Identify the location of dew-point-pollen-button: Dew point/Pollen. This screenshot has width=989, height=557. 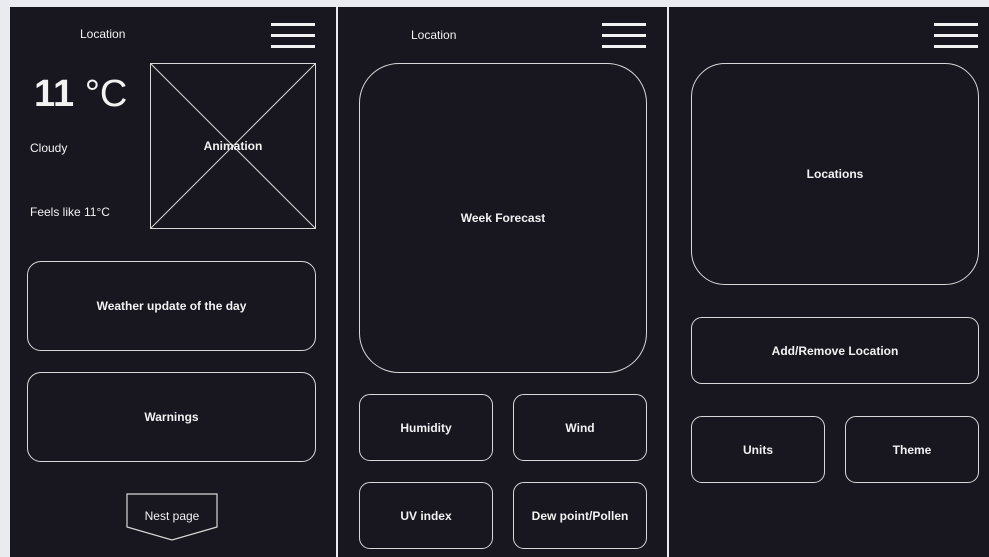
(580, 515).